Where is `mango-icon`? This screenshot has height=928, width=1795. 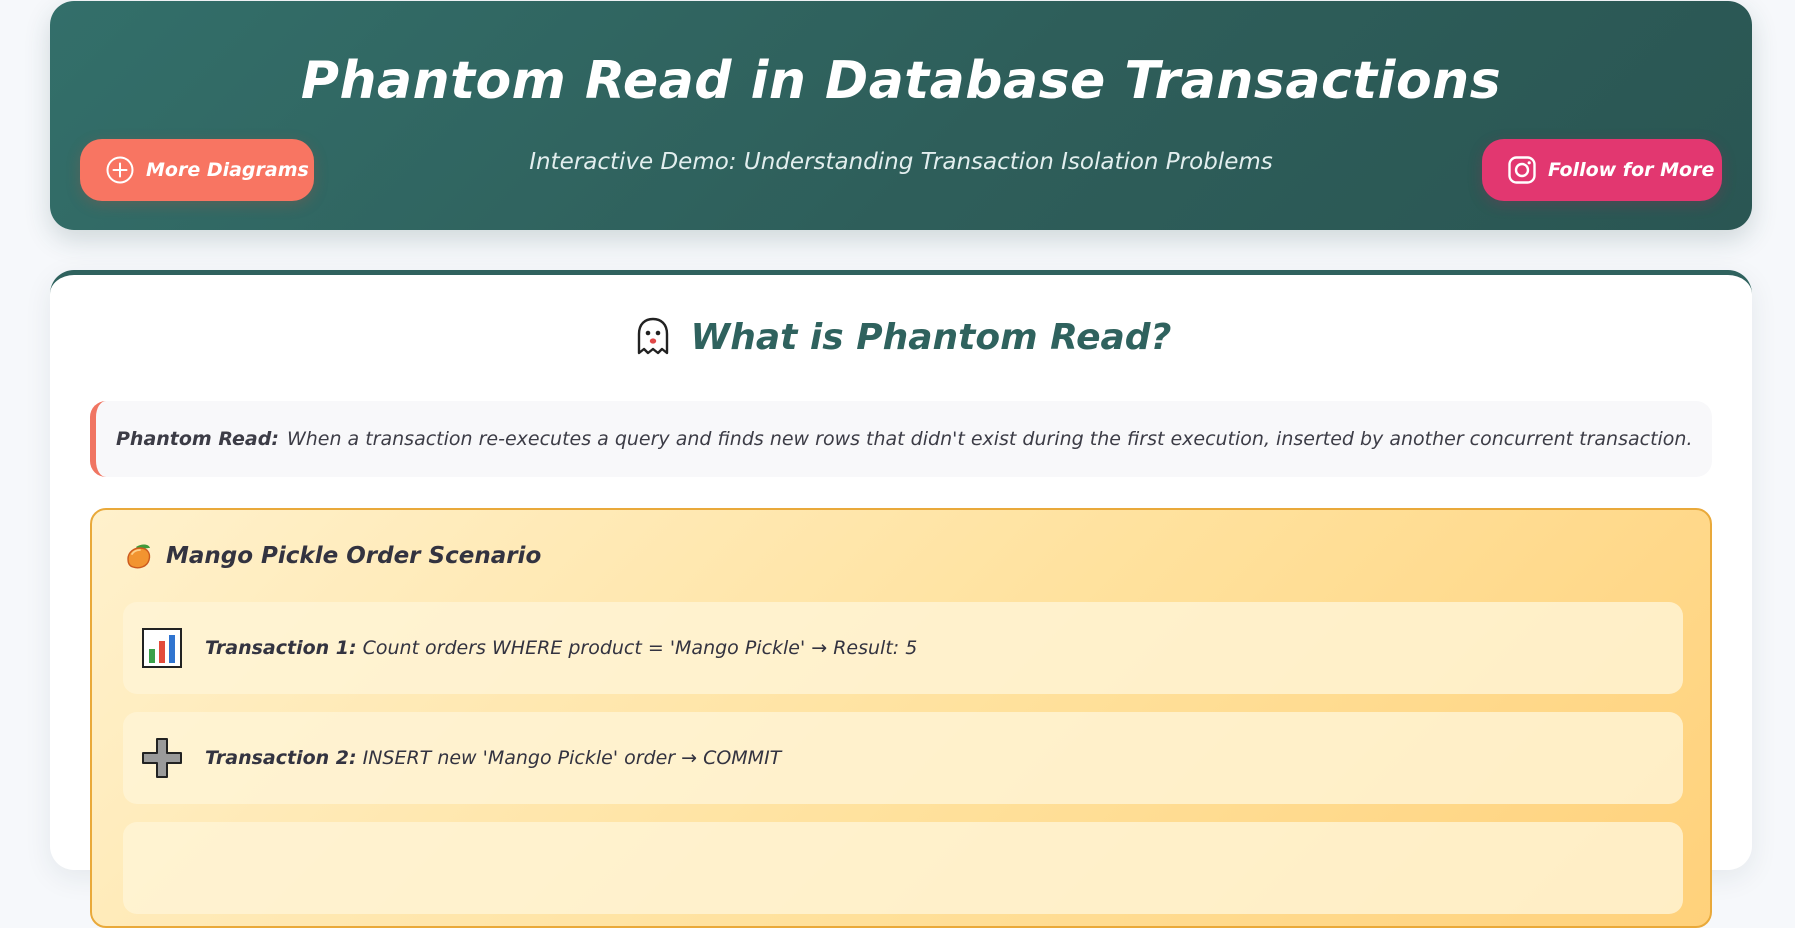
mango-icon is located at coordinates (138, 556).